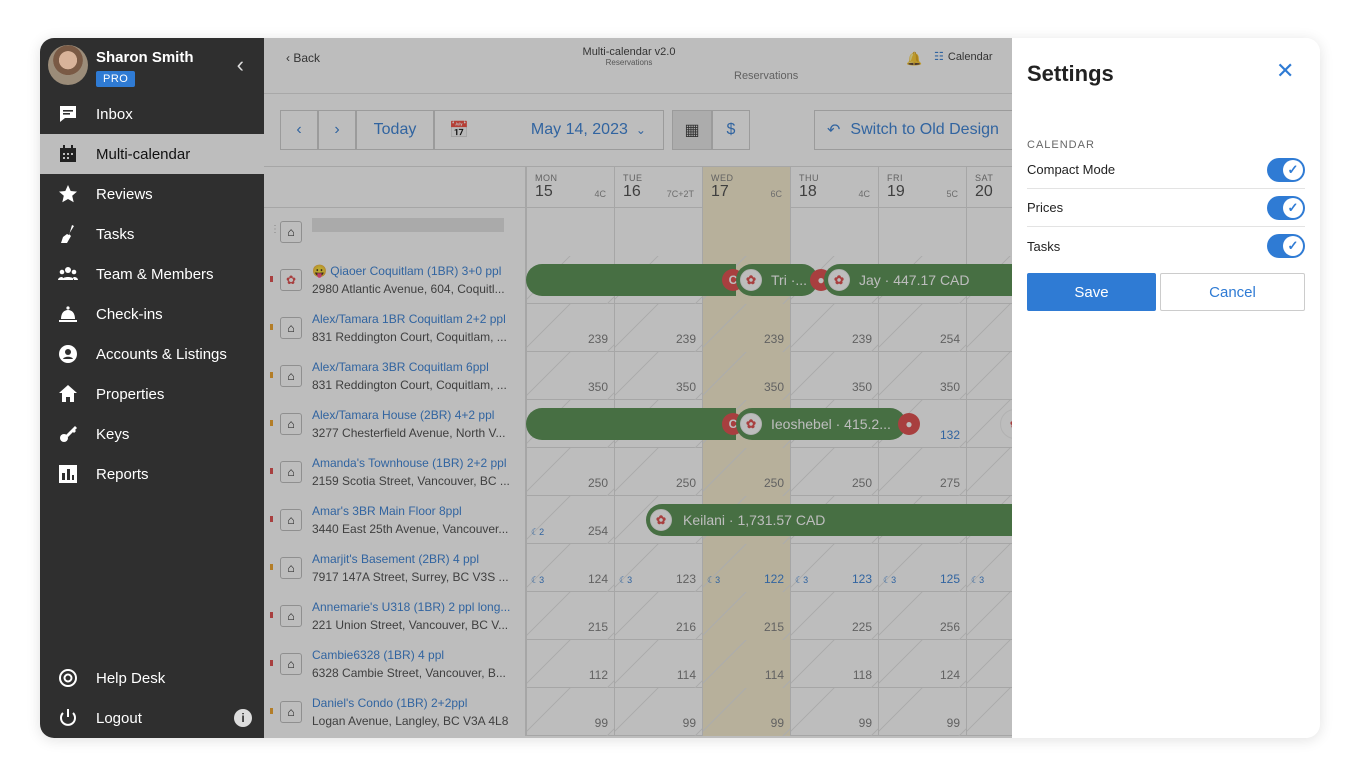  Describe the element at coordinates (152, 394) in the screenshot. I see `sidebar-item-properties: Properties` at that location.